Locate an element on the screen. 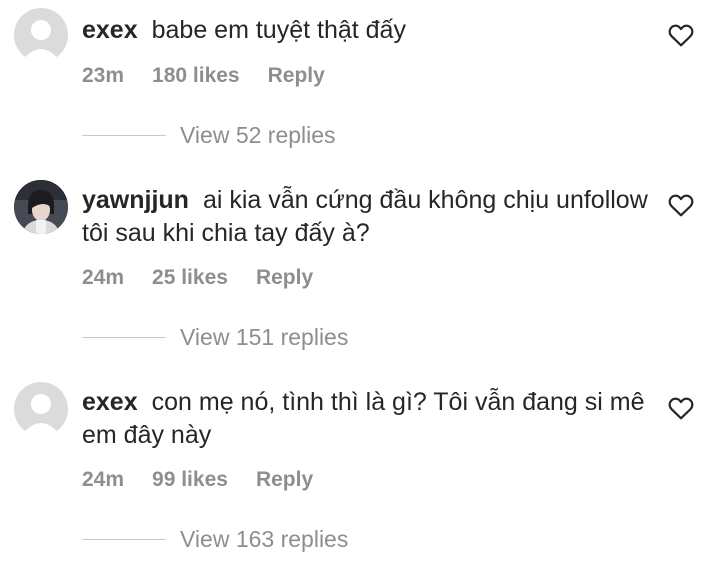  comment-text-block: exex babe em tuyệt thật đấy is located at coordinates (377, 30).